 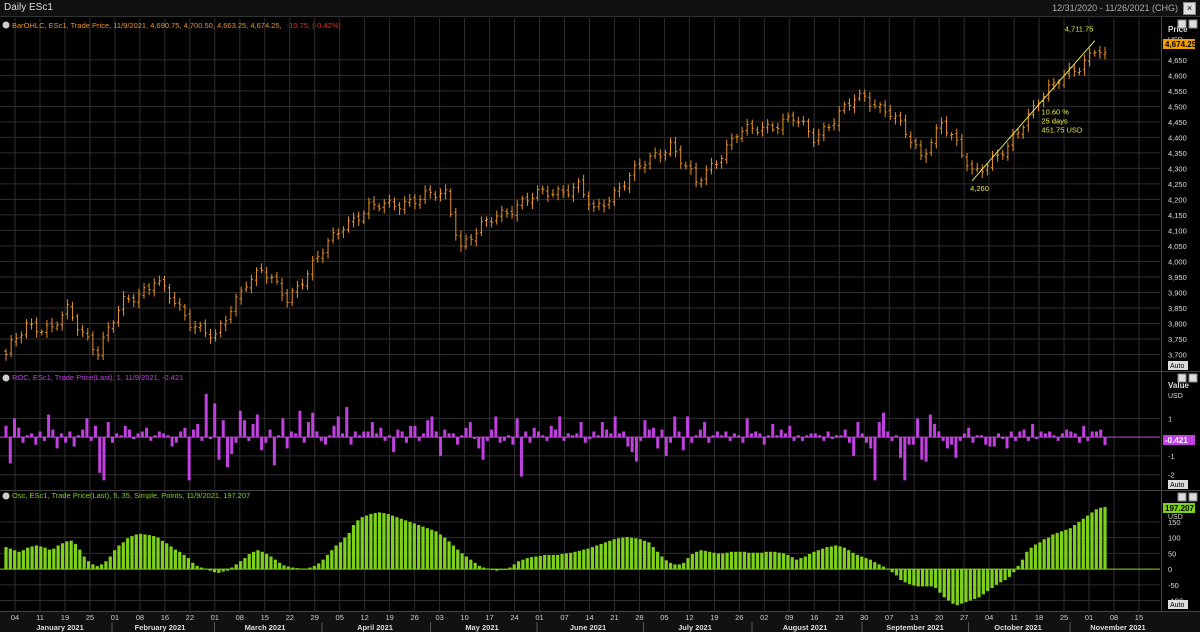 I want to click on osc-auto-button: Auto, so click(x=1177, y=605).